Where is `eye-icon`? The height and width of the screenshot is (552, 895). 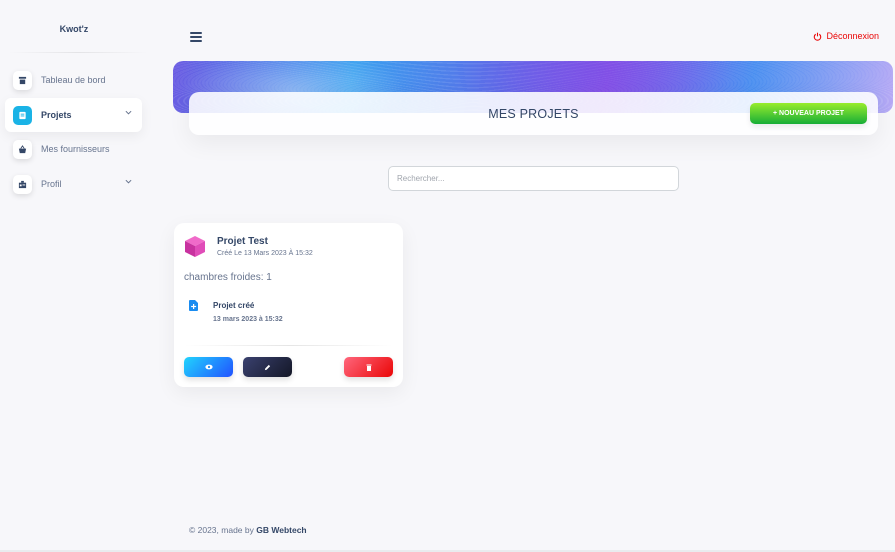 eye-icon is located at coordinates (208, 367).